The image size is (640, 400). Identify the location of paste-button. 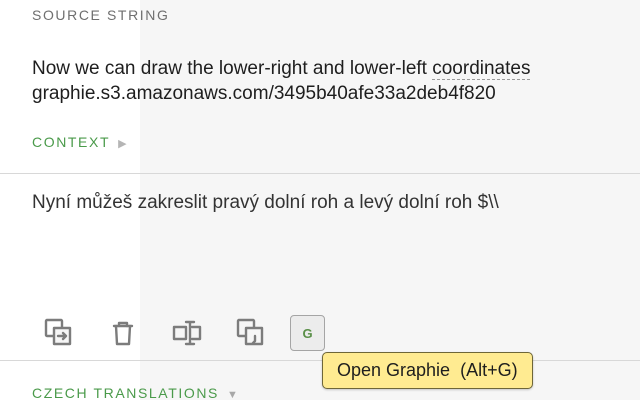
(251, 333).